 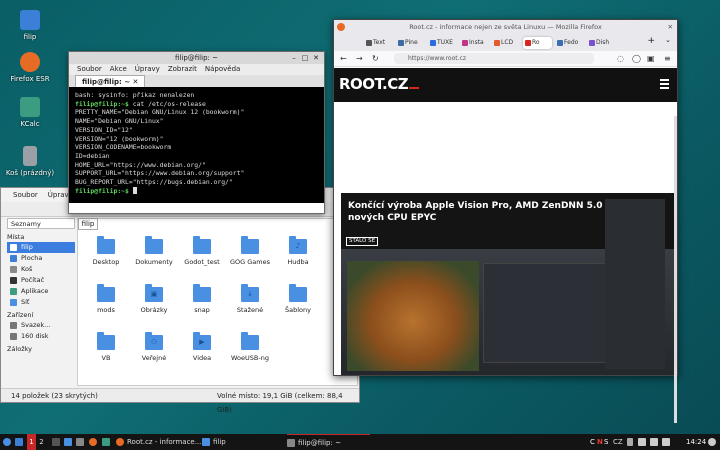 What do you see at coordinates (298, 304) in the screenshot?
I see `folder-item: Šablony` at bounding box center [298, 304].